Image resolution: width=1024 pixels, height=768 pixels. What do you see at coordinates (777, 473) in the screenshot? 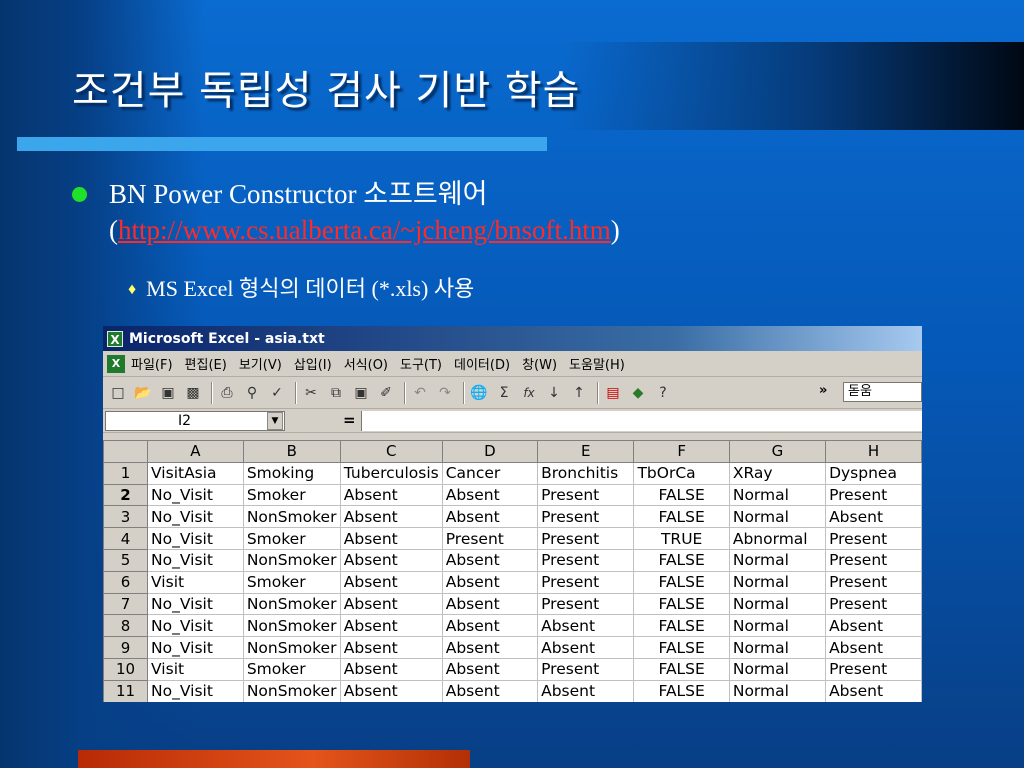
I see `cell: XRay` at bounding box center [777, 473].